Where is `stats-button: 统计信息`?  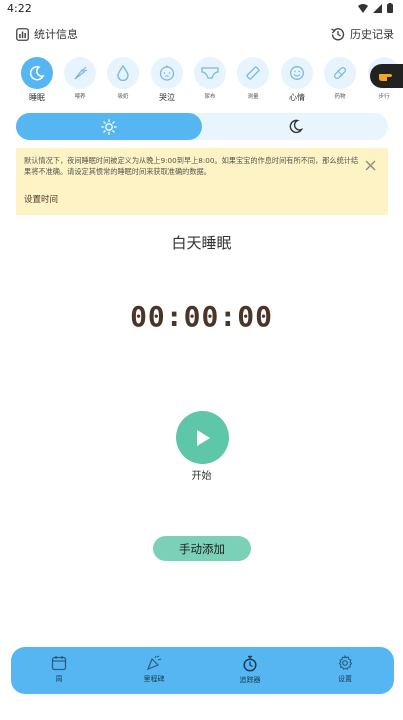 stats-button: 统计信息 is located at coordinates (47, 34).